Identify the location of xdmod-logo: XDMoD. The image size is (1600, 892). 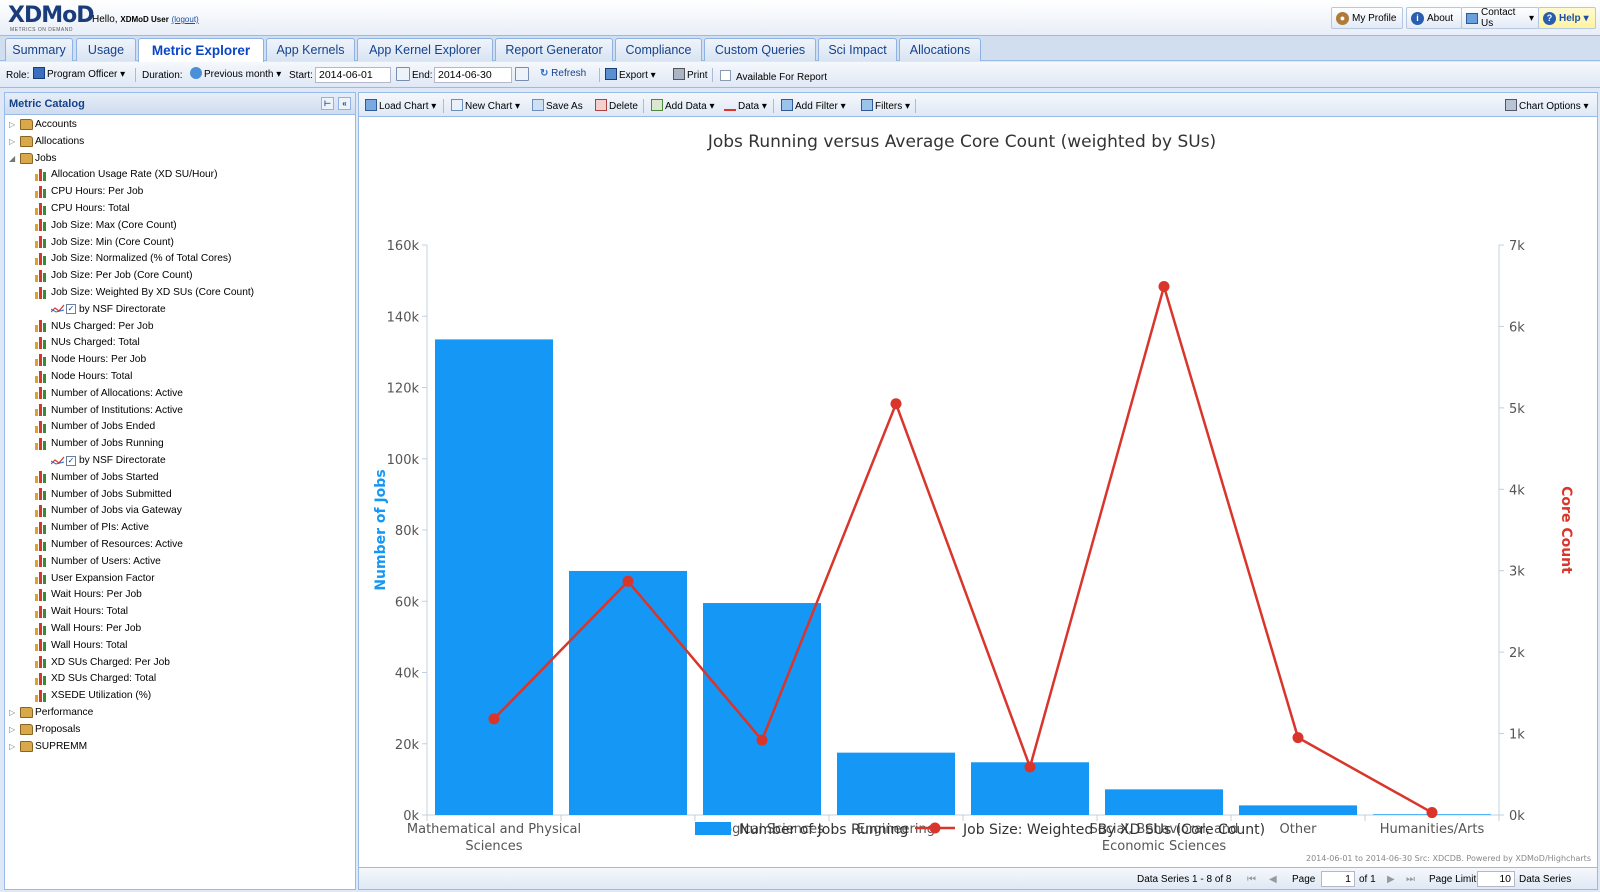
(51, 15).